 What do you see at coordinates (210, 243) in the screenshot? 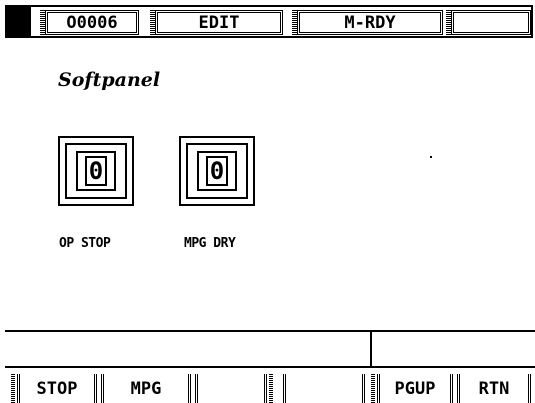
I see `mpg-dry-label: MPG DRY` at bounding box center [210, 243].